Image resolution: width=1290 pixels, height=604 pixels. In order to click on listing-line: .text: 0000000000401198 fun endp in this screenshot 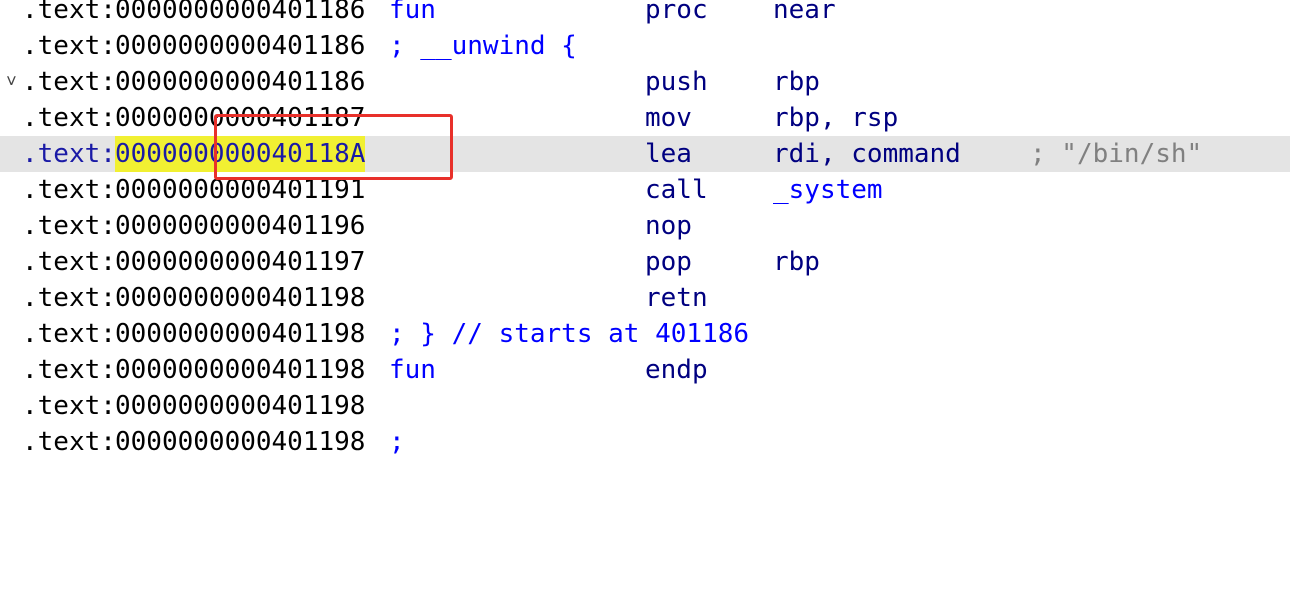, I will do `click(645, 370)`.